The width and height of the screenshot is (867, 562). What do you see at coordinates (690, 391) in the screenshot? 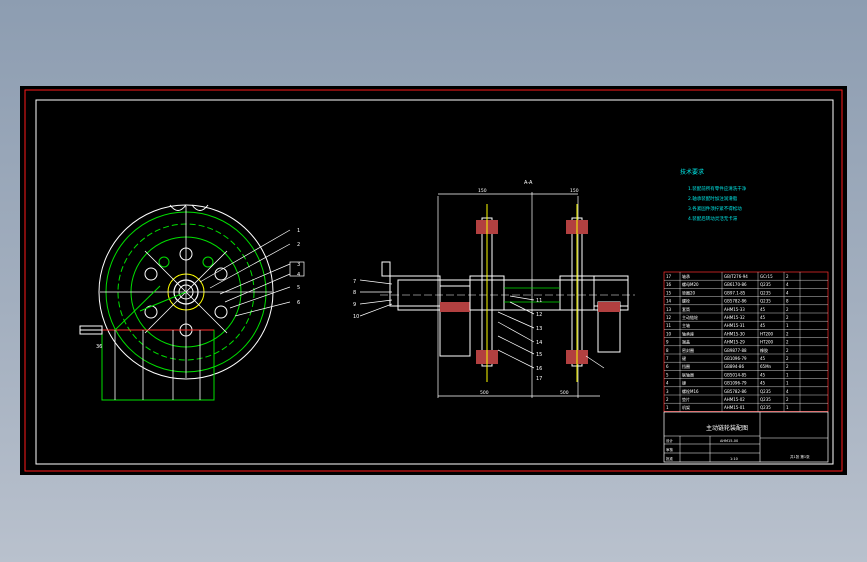
I see `bom-name: 螺栓M16` at bounding box center [690, 391].